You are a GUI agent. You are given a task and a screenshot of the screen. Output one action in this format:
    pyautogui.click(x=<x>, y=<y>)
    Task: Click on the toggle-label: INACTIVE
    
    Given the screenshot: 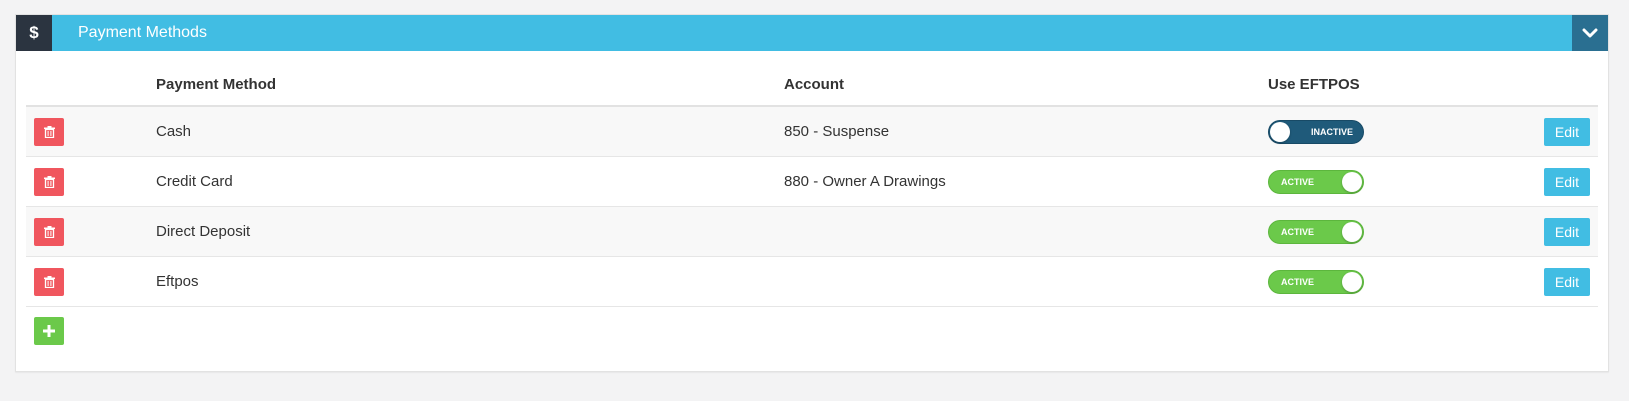 What is the action you would take?
    pyautogui.click(x=1331, y=131)
    